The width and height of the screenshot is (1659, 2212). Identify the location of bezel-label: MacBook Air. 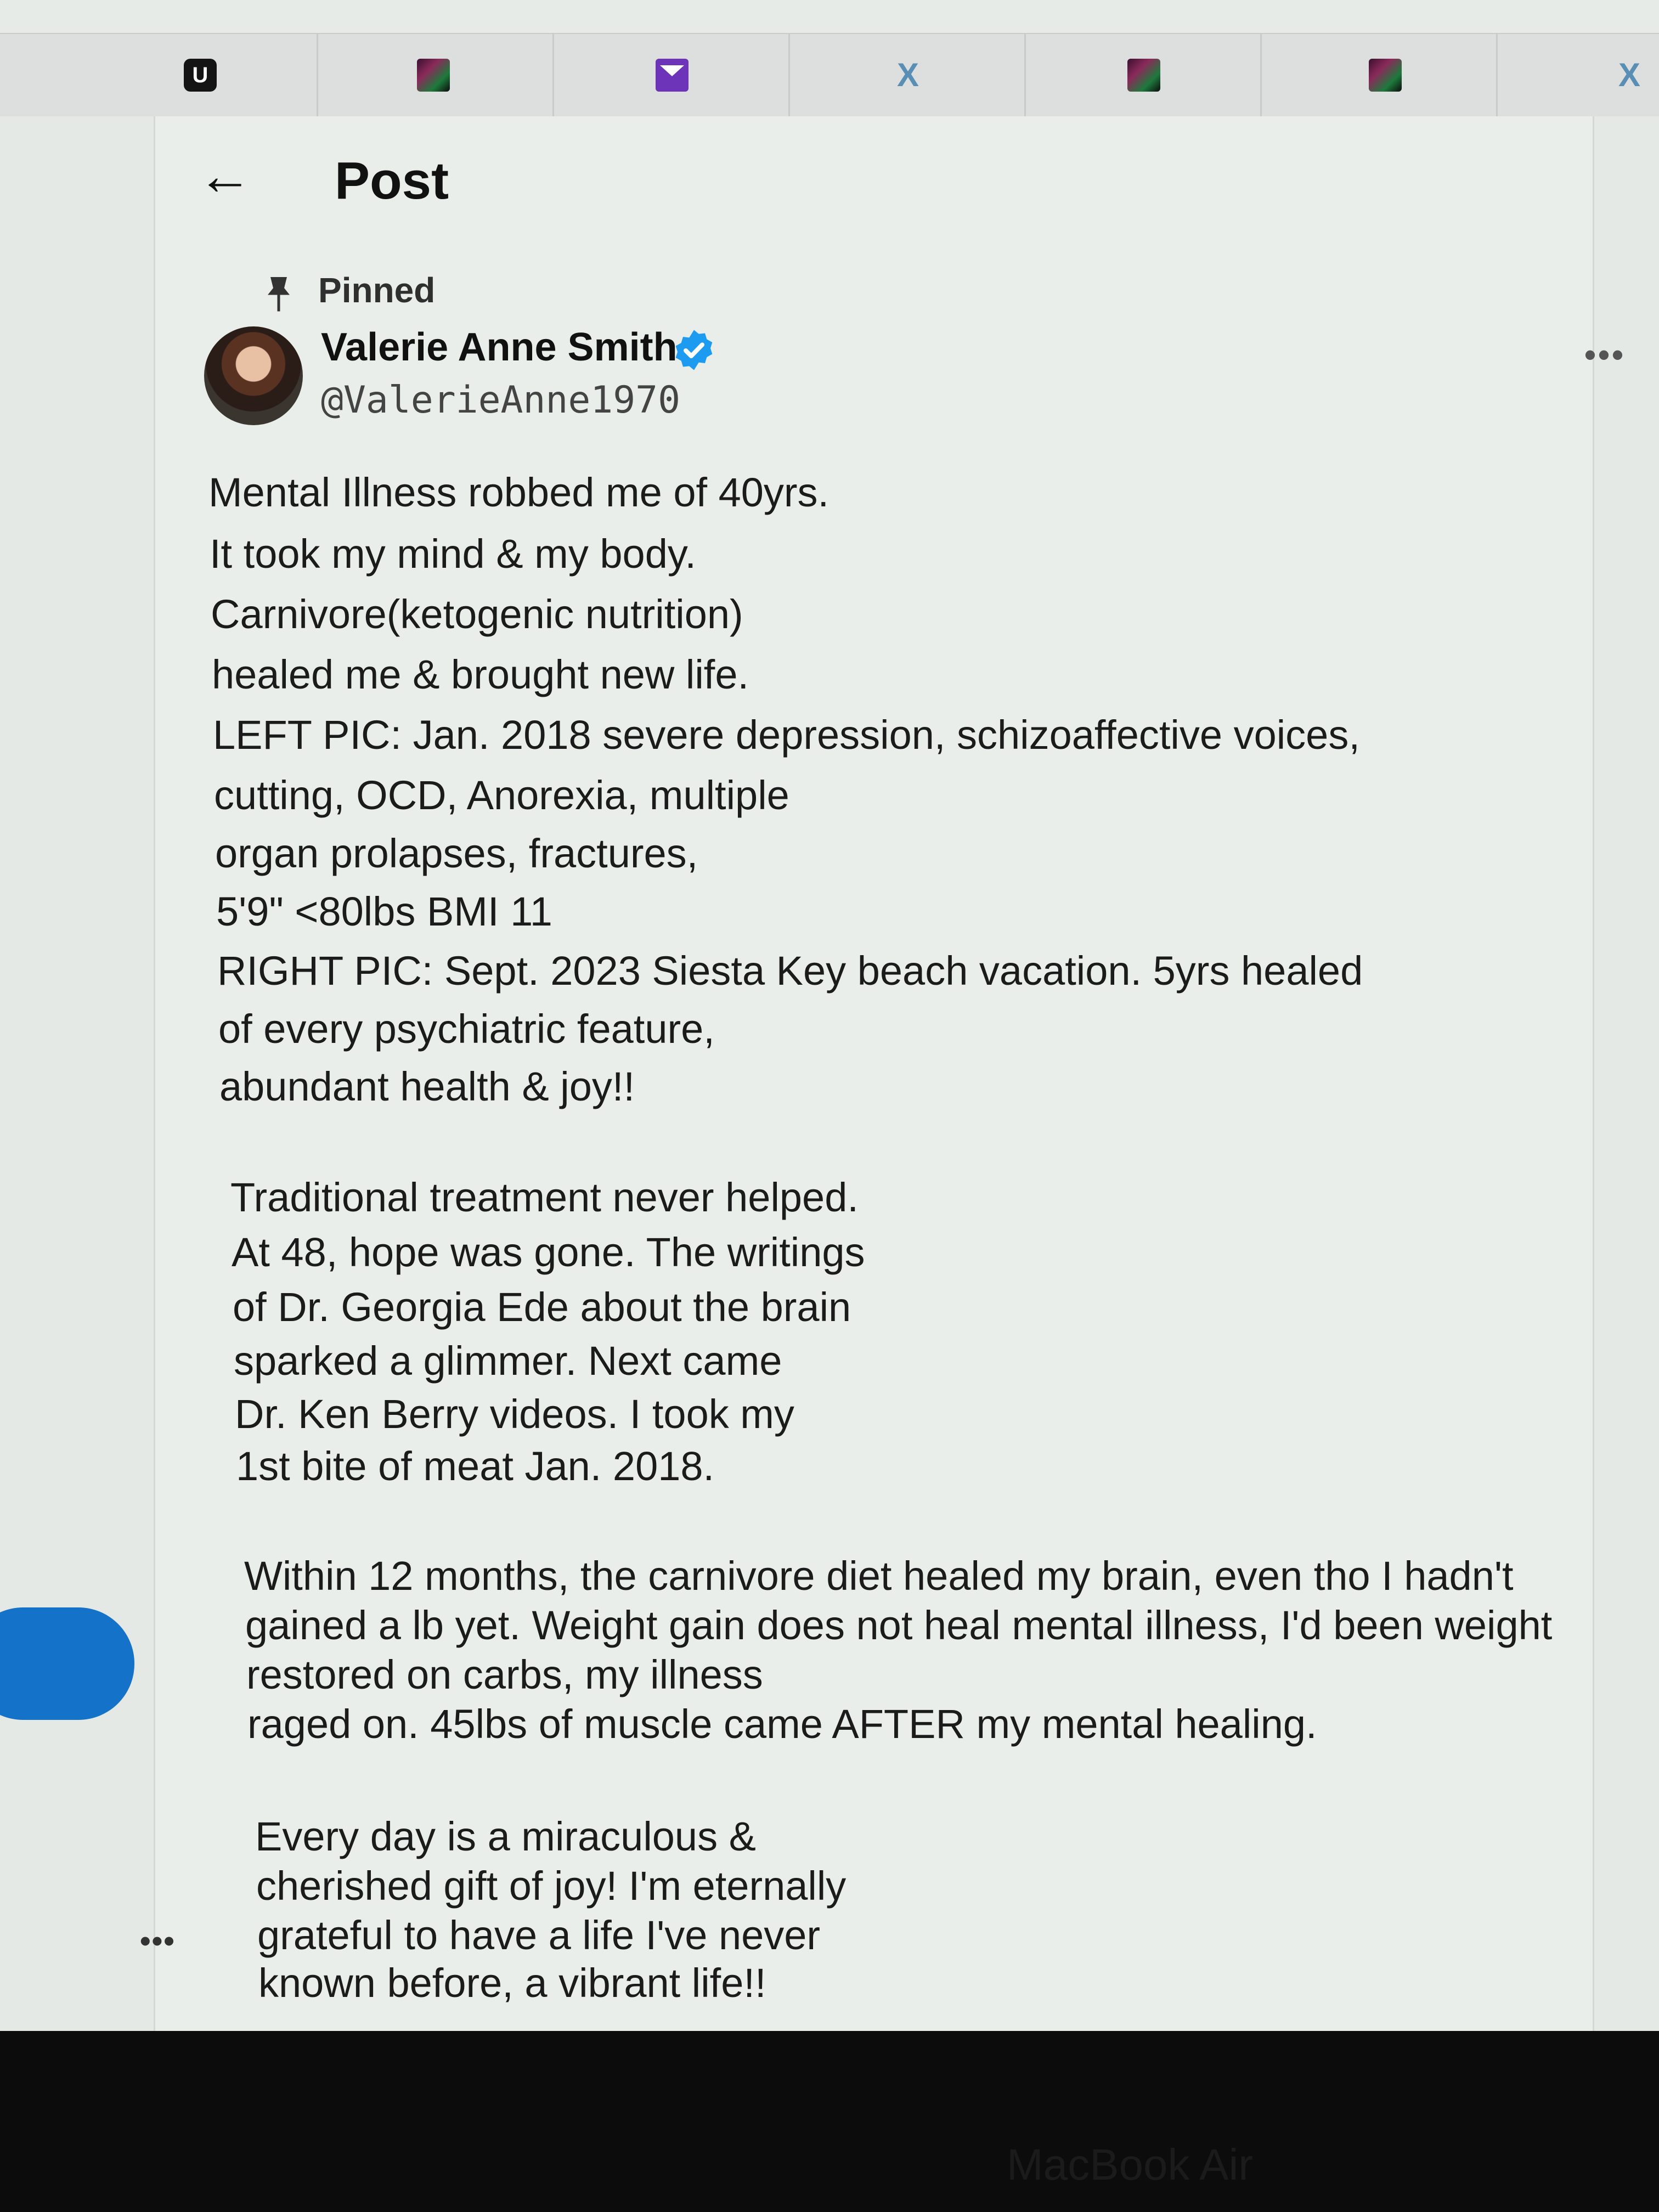
(1130, 2164).